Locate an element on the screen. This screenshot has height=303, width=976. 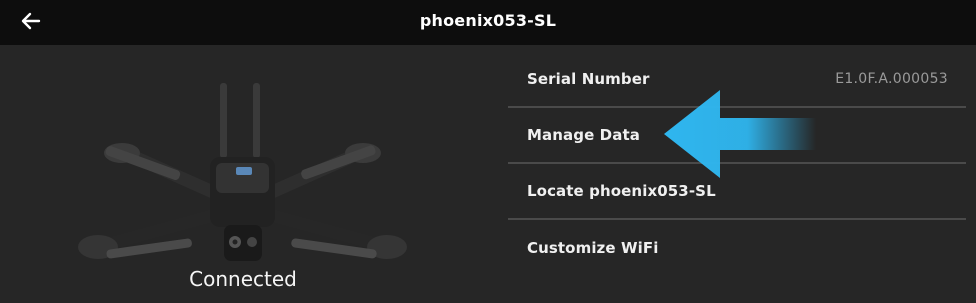
locate-drone-item: Locate phoenix053-SL is located at coordinates (737, 192).